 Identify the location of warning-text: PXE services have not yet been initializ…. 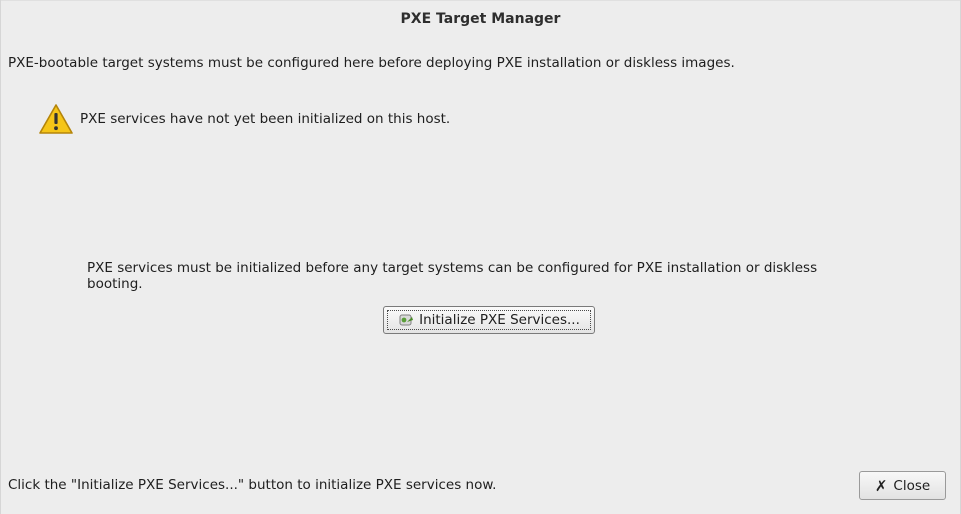
(265, 119).